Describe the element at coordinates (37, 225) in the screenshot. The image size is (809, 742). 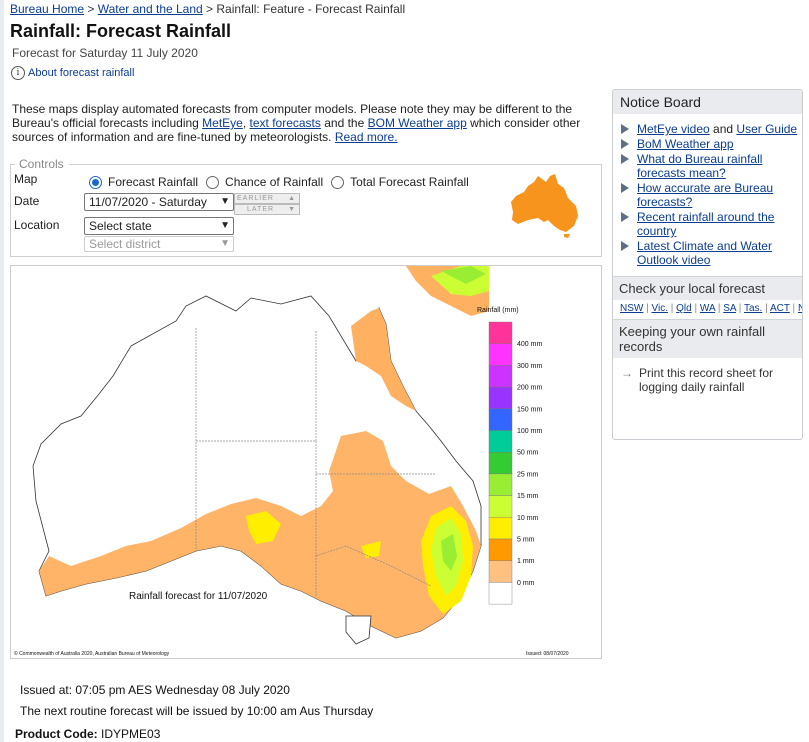
I see `location-label: Location` at that location.